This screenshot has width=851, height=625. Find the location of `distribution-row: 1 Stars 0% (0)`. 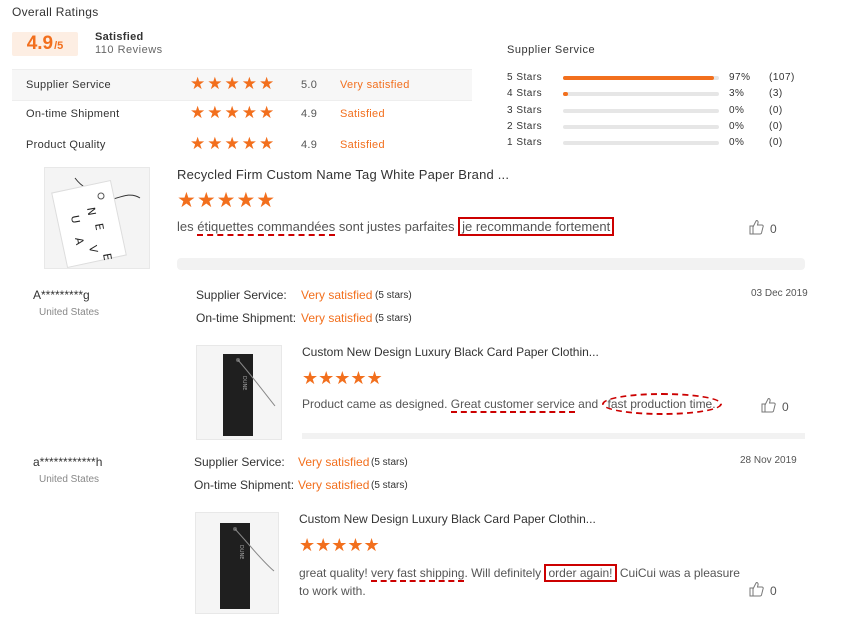

distribution-row: 1 Stars 0% (0) is located at coordinates (657, 144).